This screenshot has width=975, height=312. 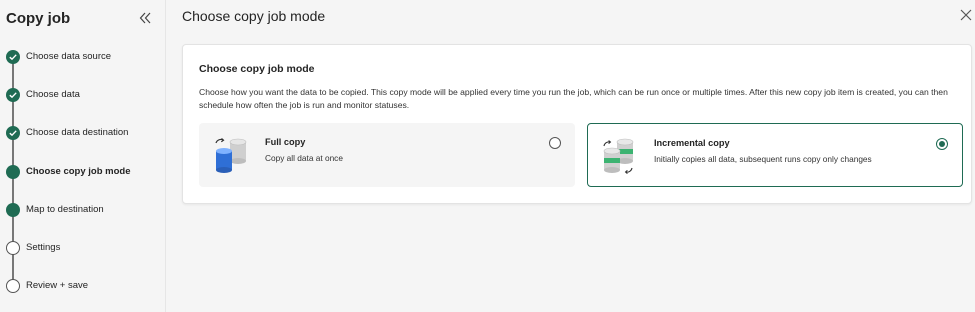 What do you see at coordinates (387, 155) in the screenshot?
I see `full-copy-option: Full copy Copy all data at once` at bounding box center [387, 155].